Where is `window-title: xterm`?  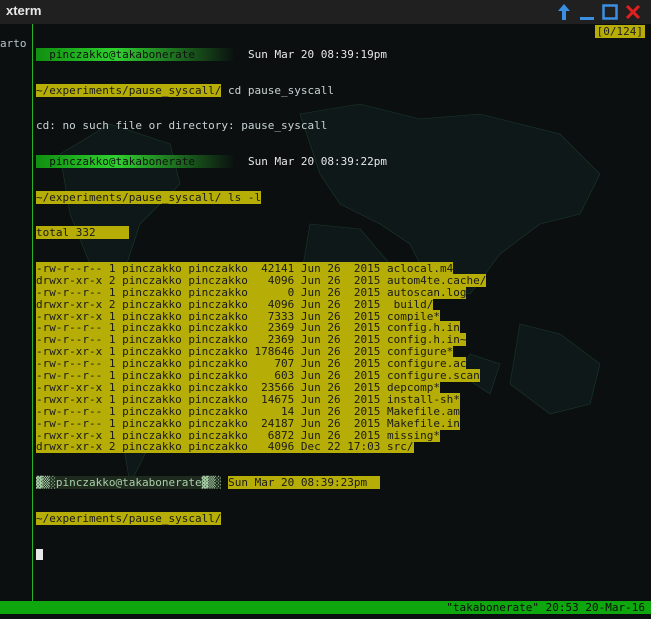
window-title: xterm is located at coordinates (24, 10).